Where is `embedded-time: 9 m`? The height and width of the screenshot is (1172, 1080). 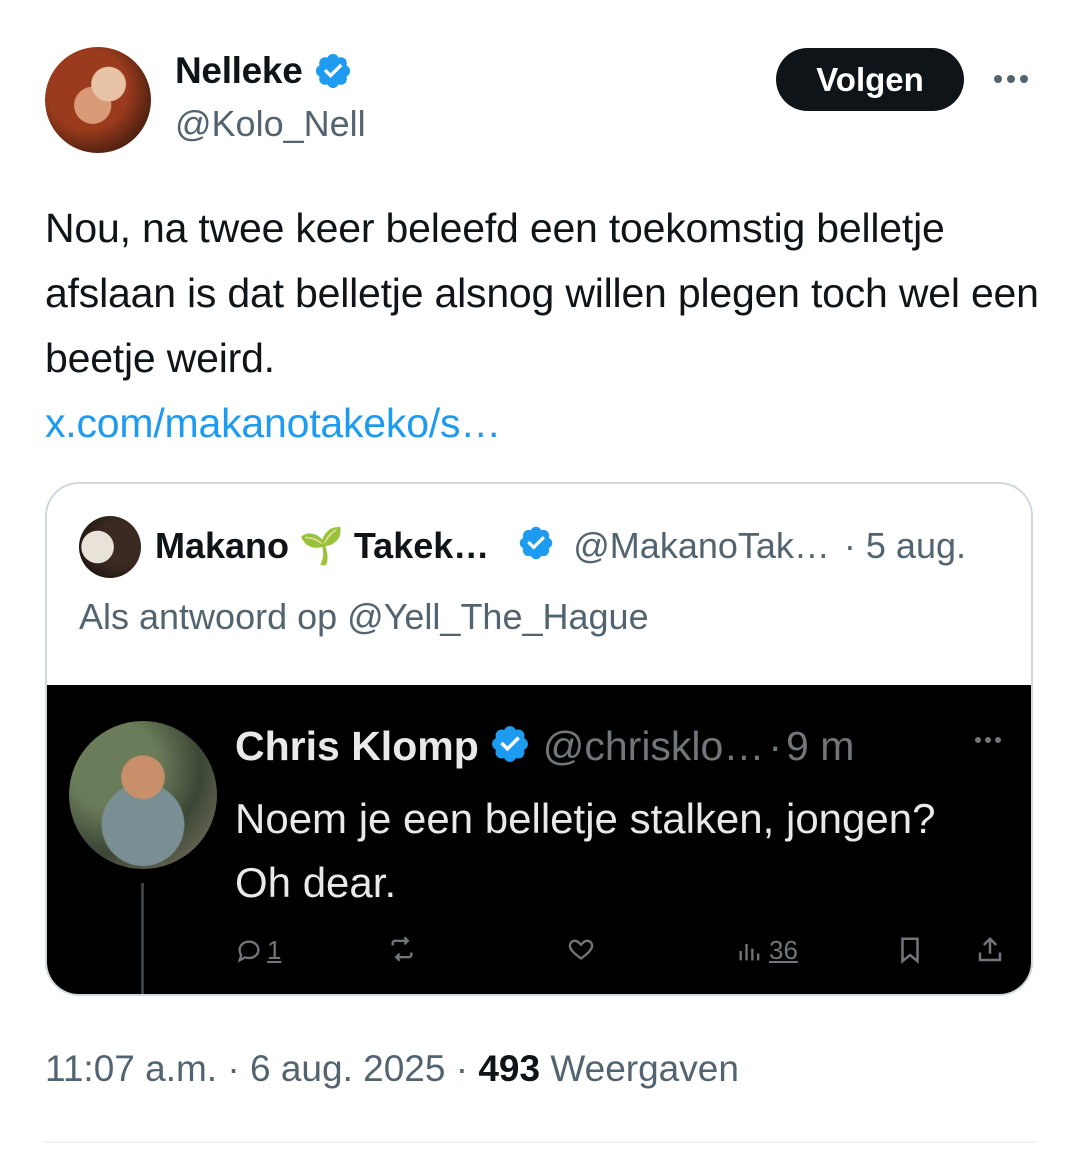
embedded-time: 9 m is located at coordinates (820, 746).